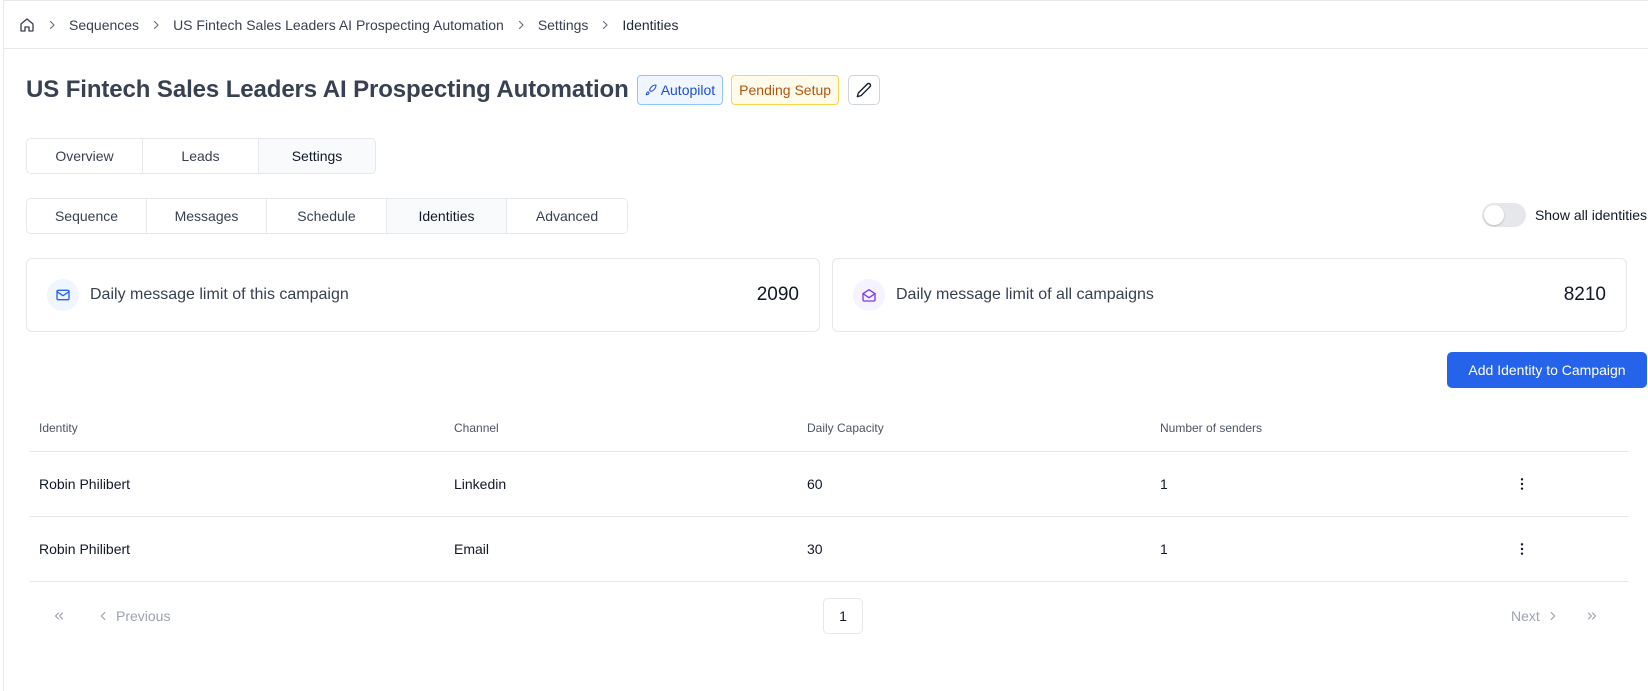  What do you see at coordinates (650, 24) in the screenshot?
I see `breadcrumb-identities: Identities` at bounding box center [650, 24].